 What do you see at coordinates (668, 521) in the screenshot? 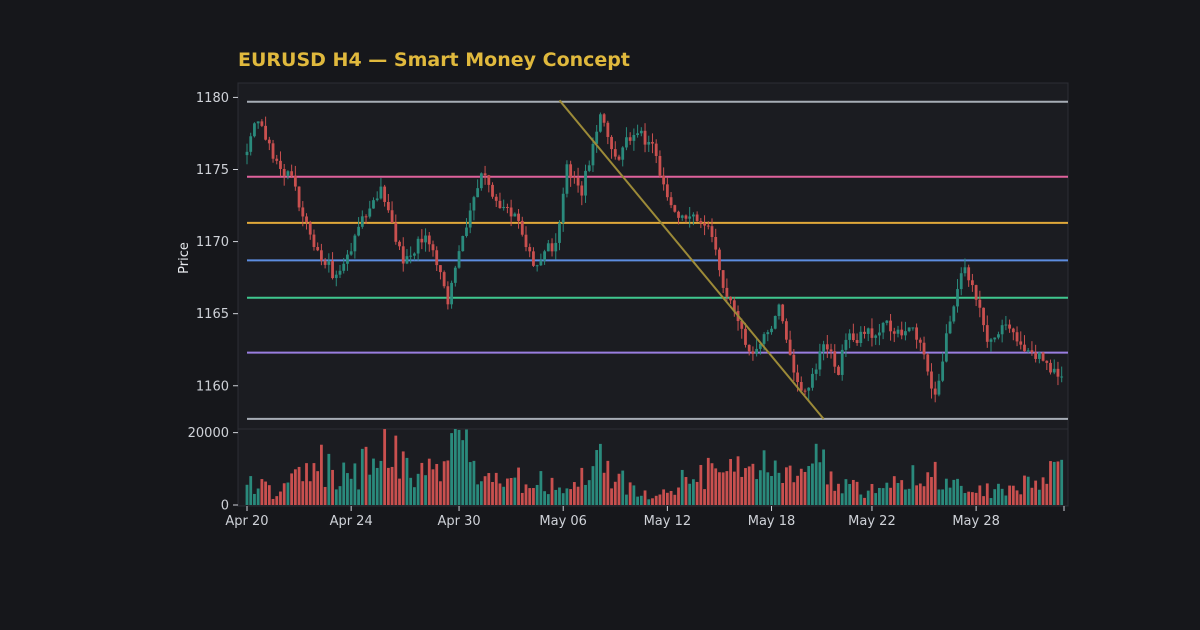
I see `x-tick-label: May 12` at bounding box center [668, 521].